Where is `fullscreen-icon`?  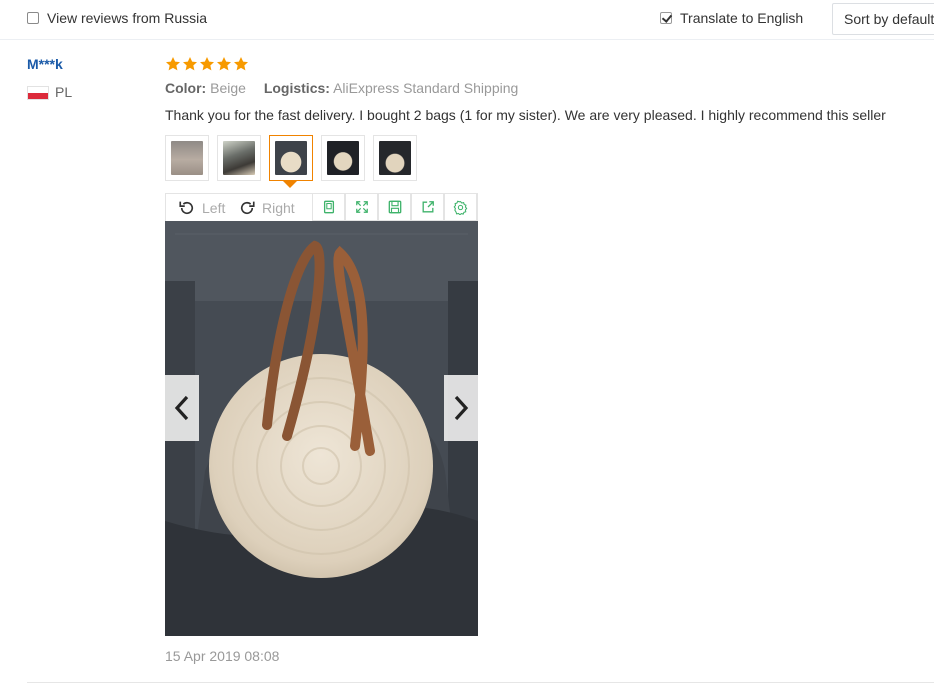 fullscreen-icon is located at coordinates (361, 207).